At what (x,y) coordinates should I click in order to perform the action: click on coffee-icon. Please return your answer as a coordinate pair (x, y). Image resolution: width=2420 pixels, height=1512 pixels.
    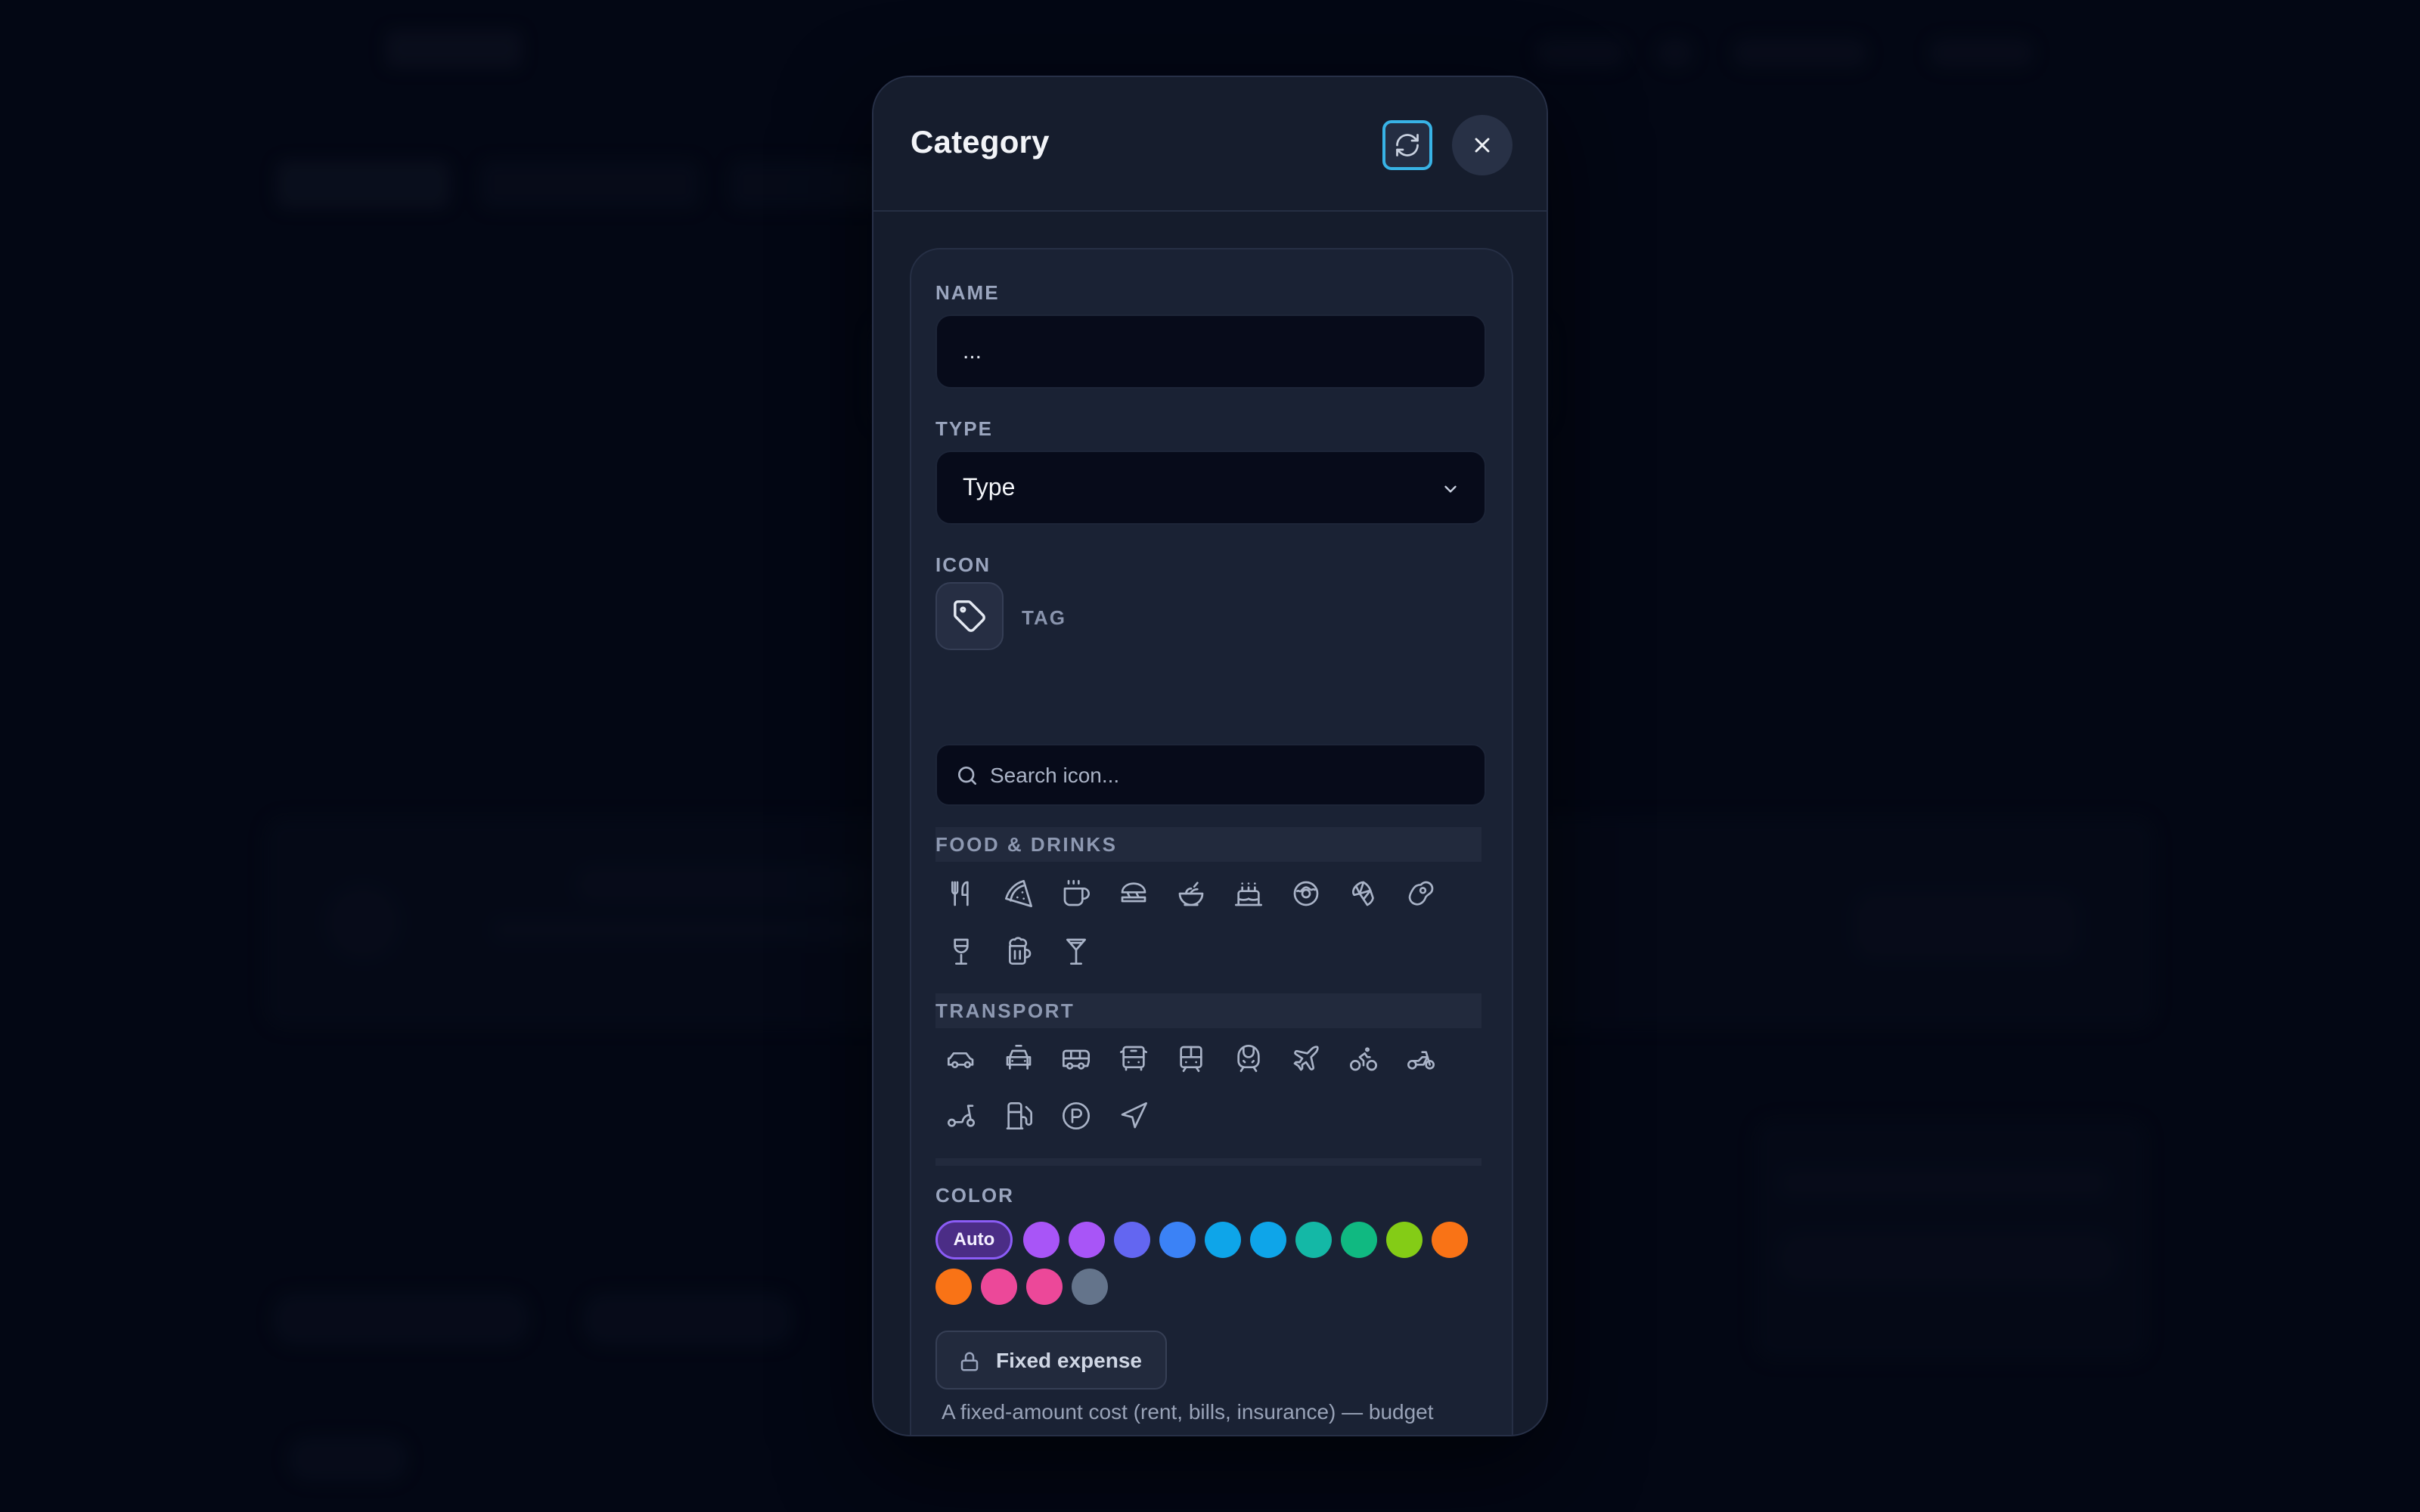
    Looking at the image, I should click on (1076, 893).